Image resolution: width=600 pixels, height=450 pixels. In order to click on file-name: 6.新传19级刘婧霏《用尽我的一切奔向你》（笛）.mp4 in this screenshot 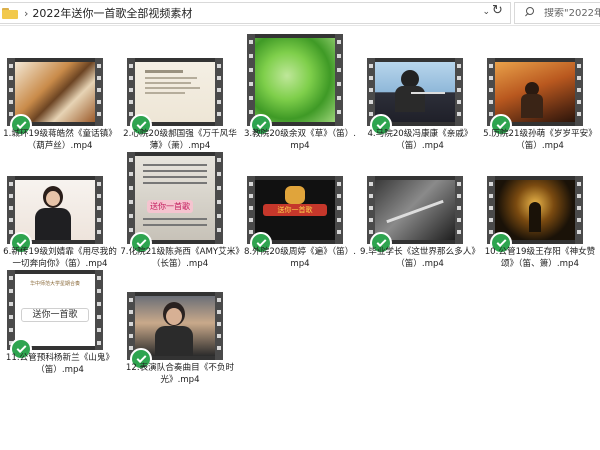, I will do `click(60, 258)`.